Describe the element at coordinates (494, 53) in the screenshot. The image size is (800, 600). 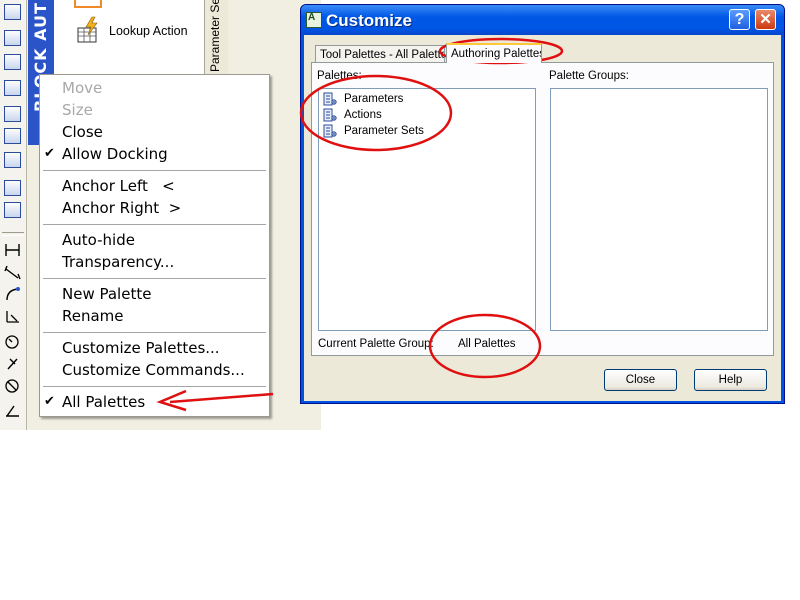
I see `tab-authoring-palettes: Authoring Palettes` at that location.